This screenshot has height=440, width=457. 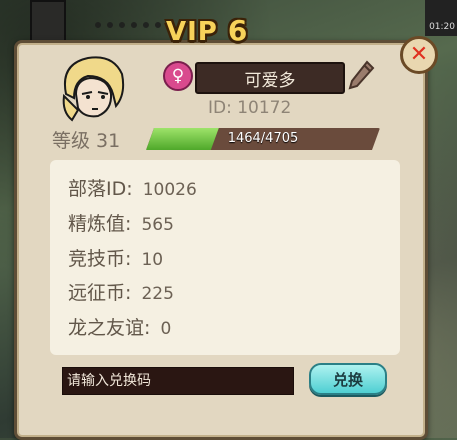 I want to click on stat-label: 龙之友谊:, so click(x=109, y=328).